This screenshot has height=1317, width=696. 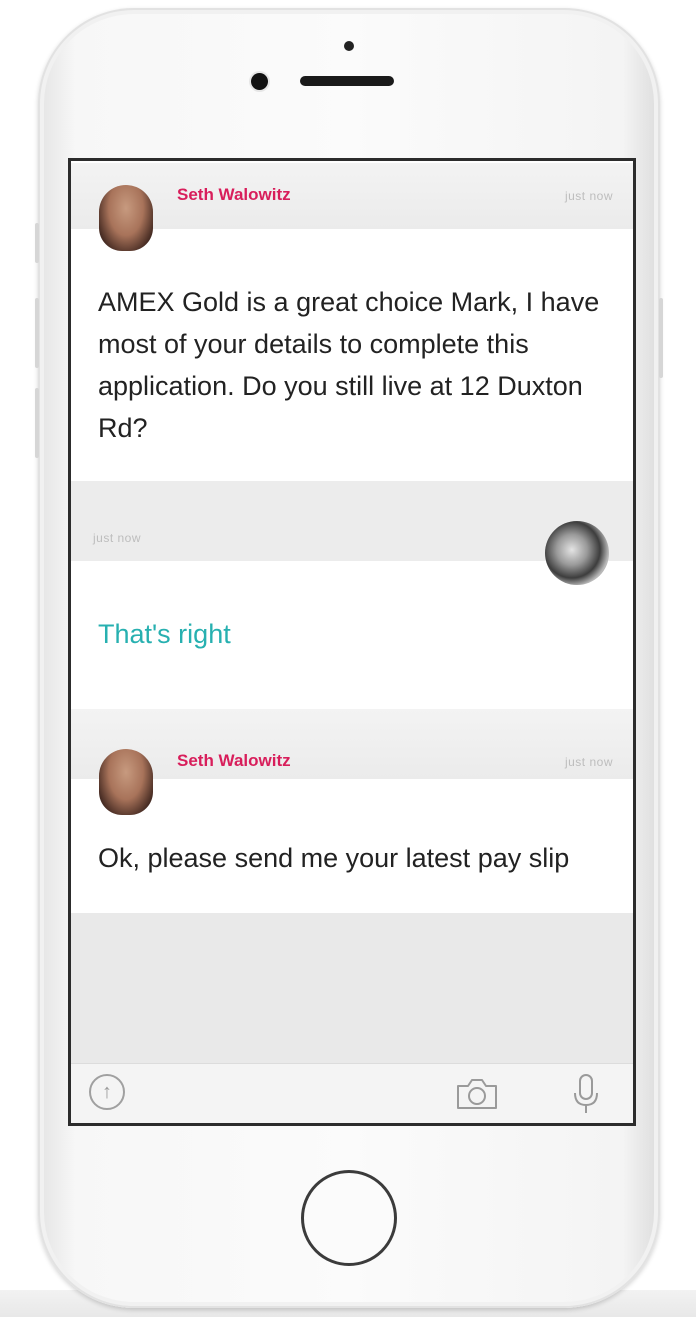 I want to click on home-button, so click(x=349, y=1218).